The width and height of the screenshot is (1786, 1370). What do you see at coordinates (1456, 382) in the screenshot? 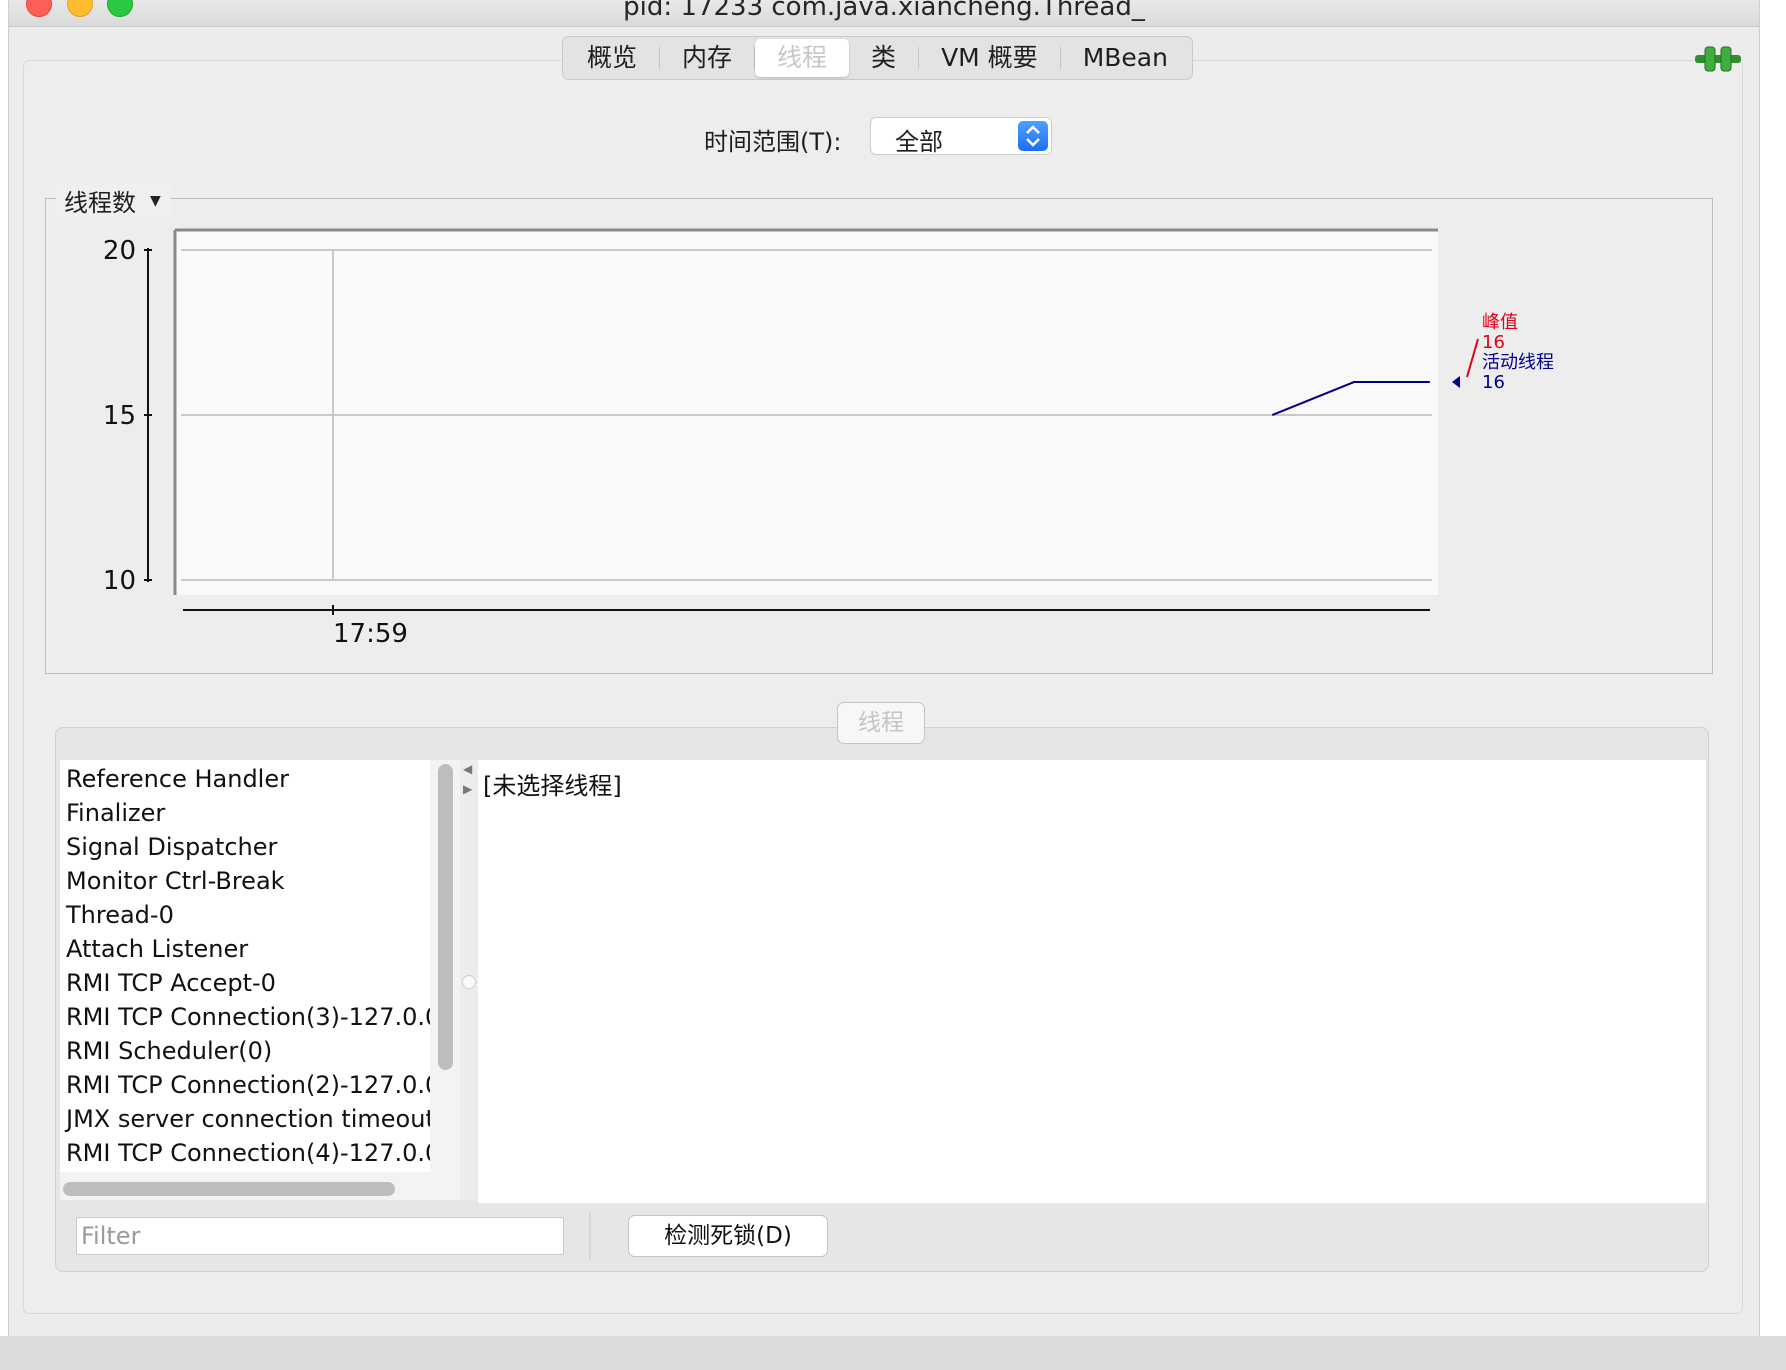
I see `current-value-marker-icon` at bounding box center [1456, 382].